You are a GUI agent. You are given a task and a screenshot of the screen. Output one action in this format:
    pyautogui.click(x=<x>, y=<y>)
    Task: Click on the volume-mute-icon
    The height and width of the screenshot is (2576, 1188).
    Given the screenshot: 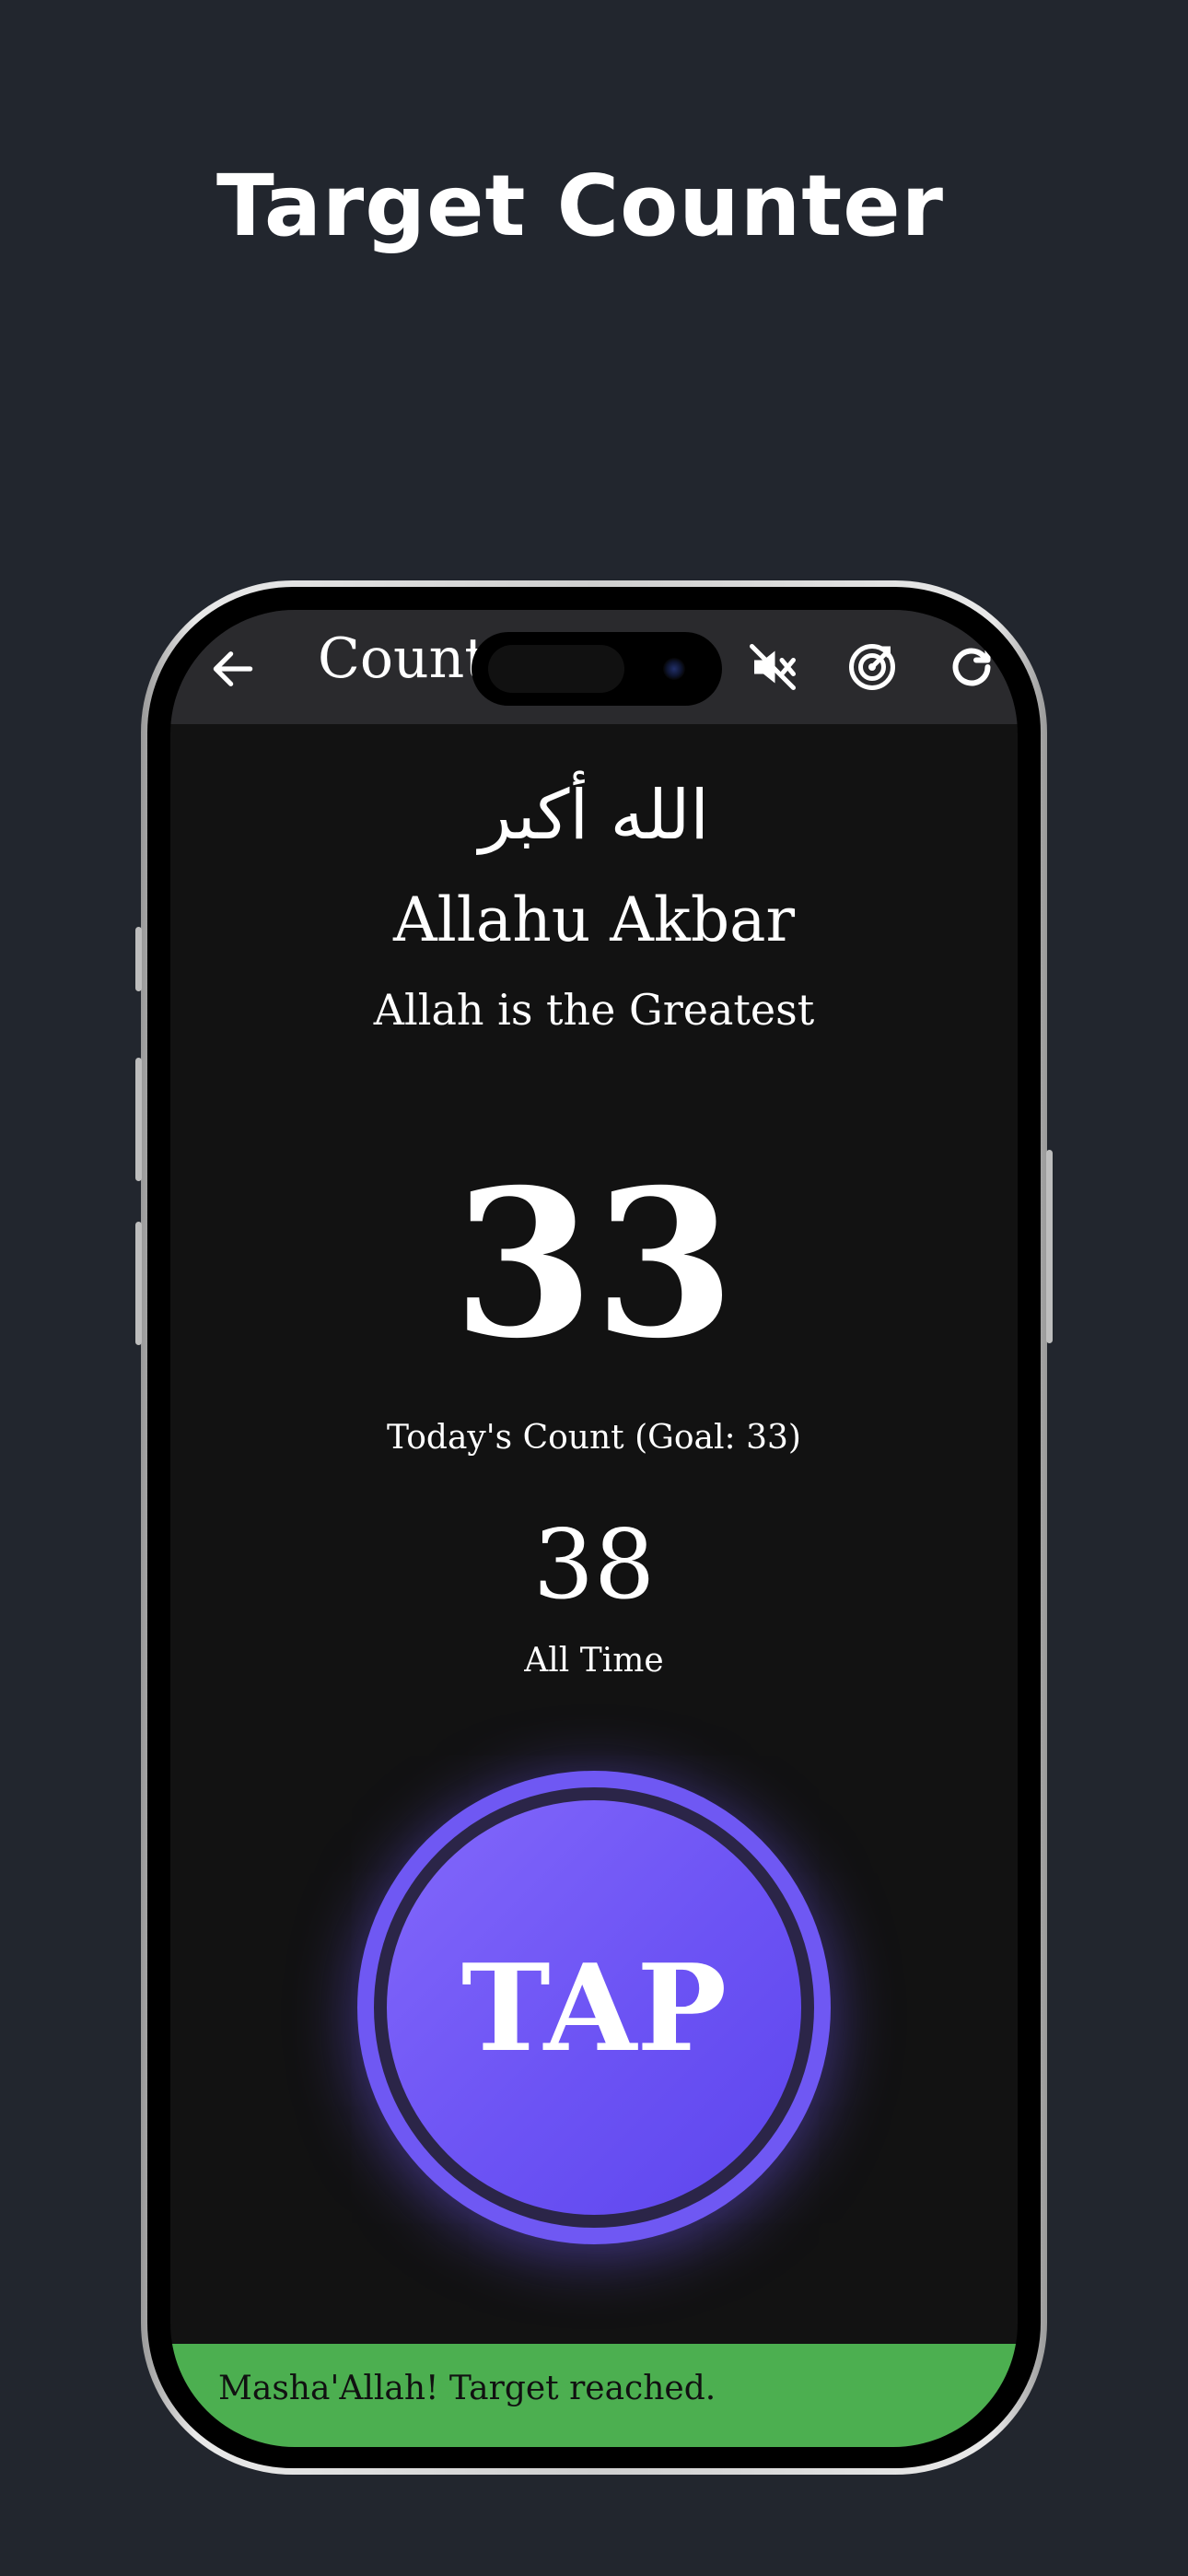 What is the action you would take?
    pyautogui.click(x=773, y=667)
    